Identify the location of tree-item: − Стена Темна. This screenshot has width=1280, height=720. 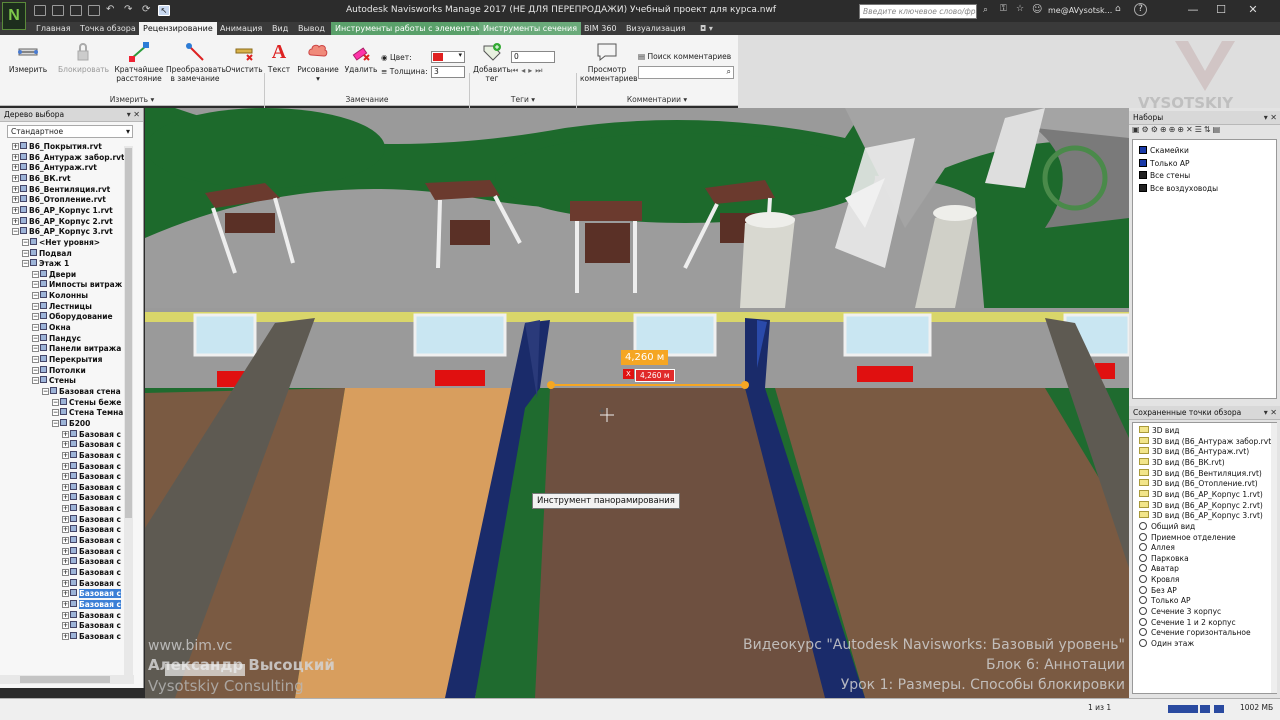
(87, 413).